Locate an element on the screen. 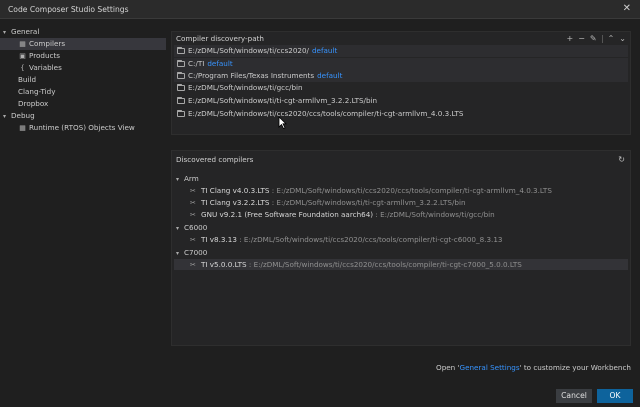  general-settings-link: General Settings is located at coordinates (490, 367).